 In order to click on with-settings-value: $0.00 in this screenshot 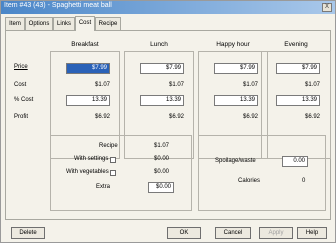, I will do `click(162, 159)`.